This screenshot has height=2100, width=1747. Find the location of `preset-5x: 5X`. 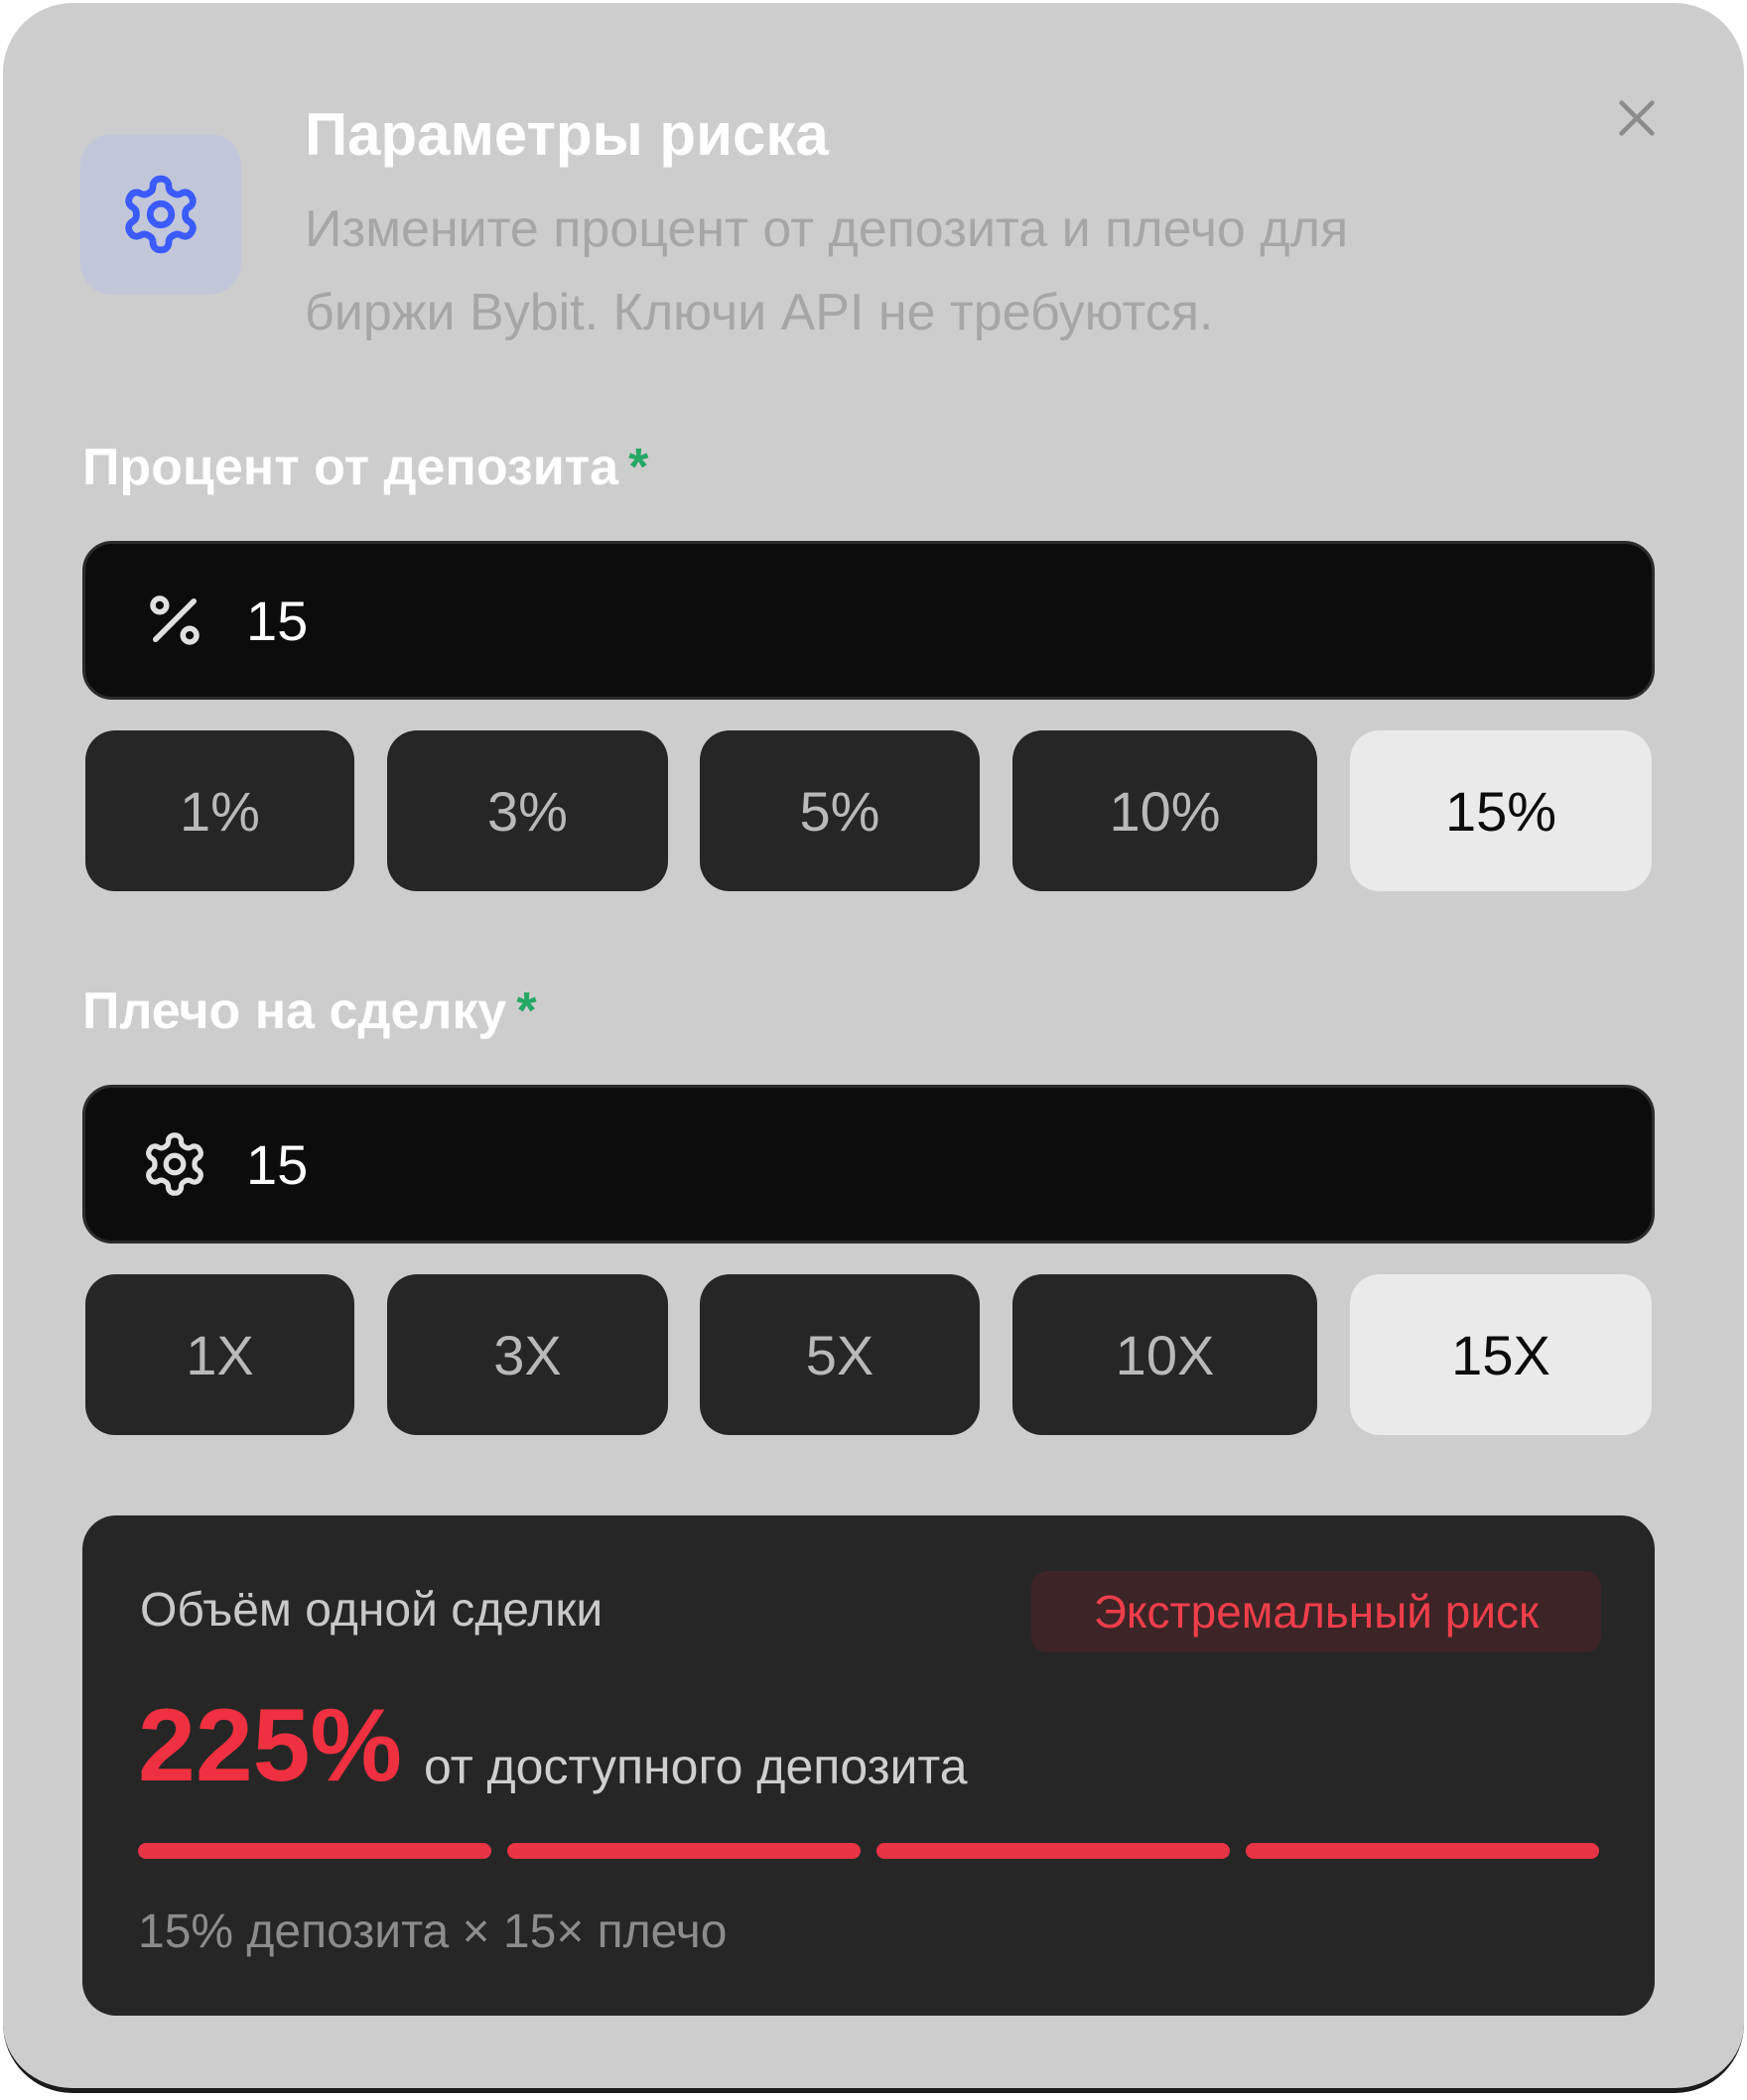

preset-5x: 5X is located at coordinates (840, 1354).